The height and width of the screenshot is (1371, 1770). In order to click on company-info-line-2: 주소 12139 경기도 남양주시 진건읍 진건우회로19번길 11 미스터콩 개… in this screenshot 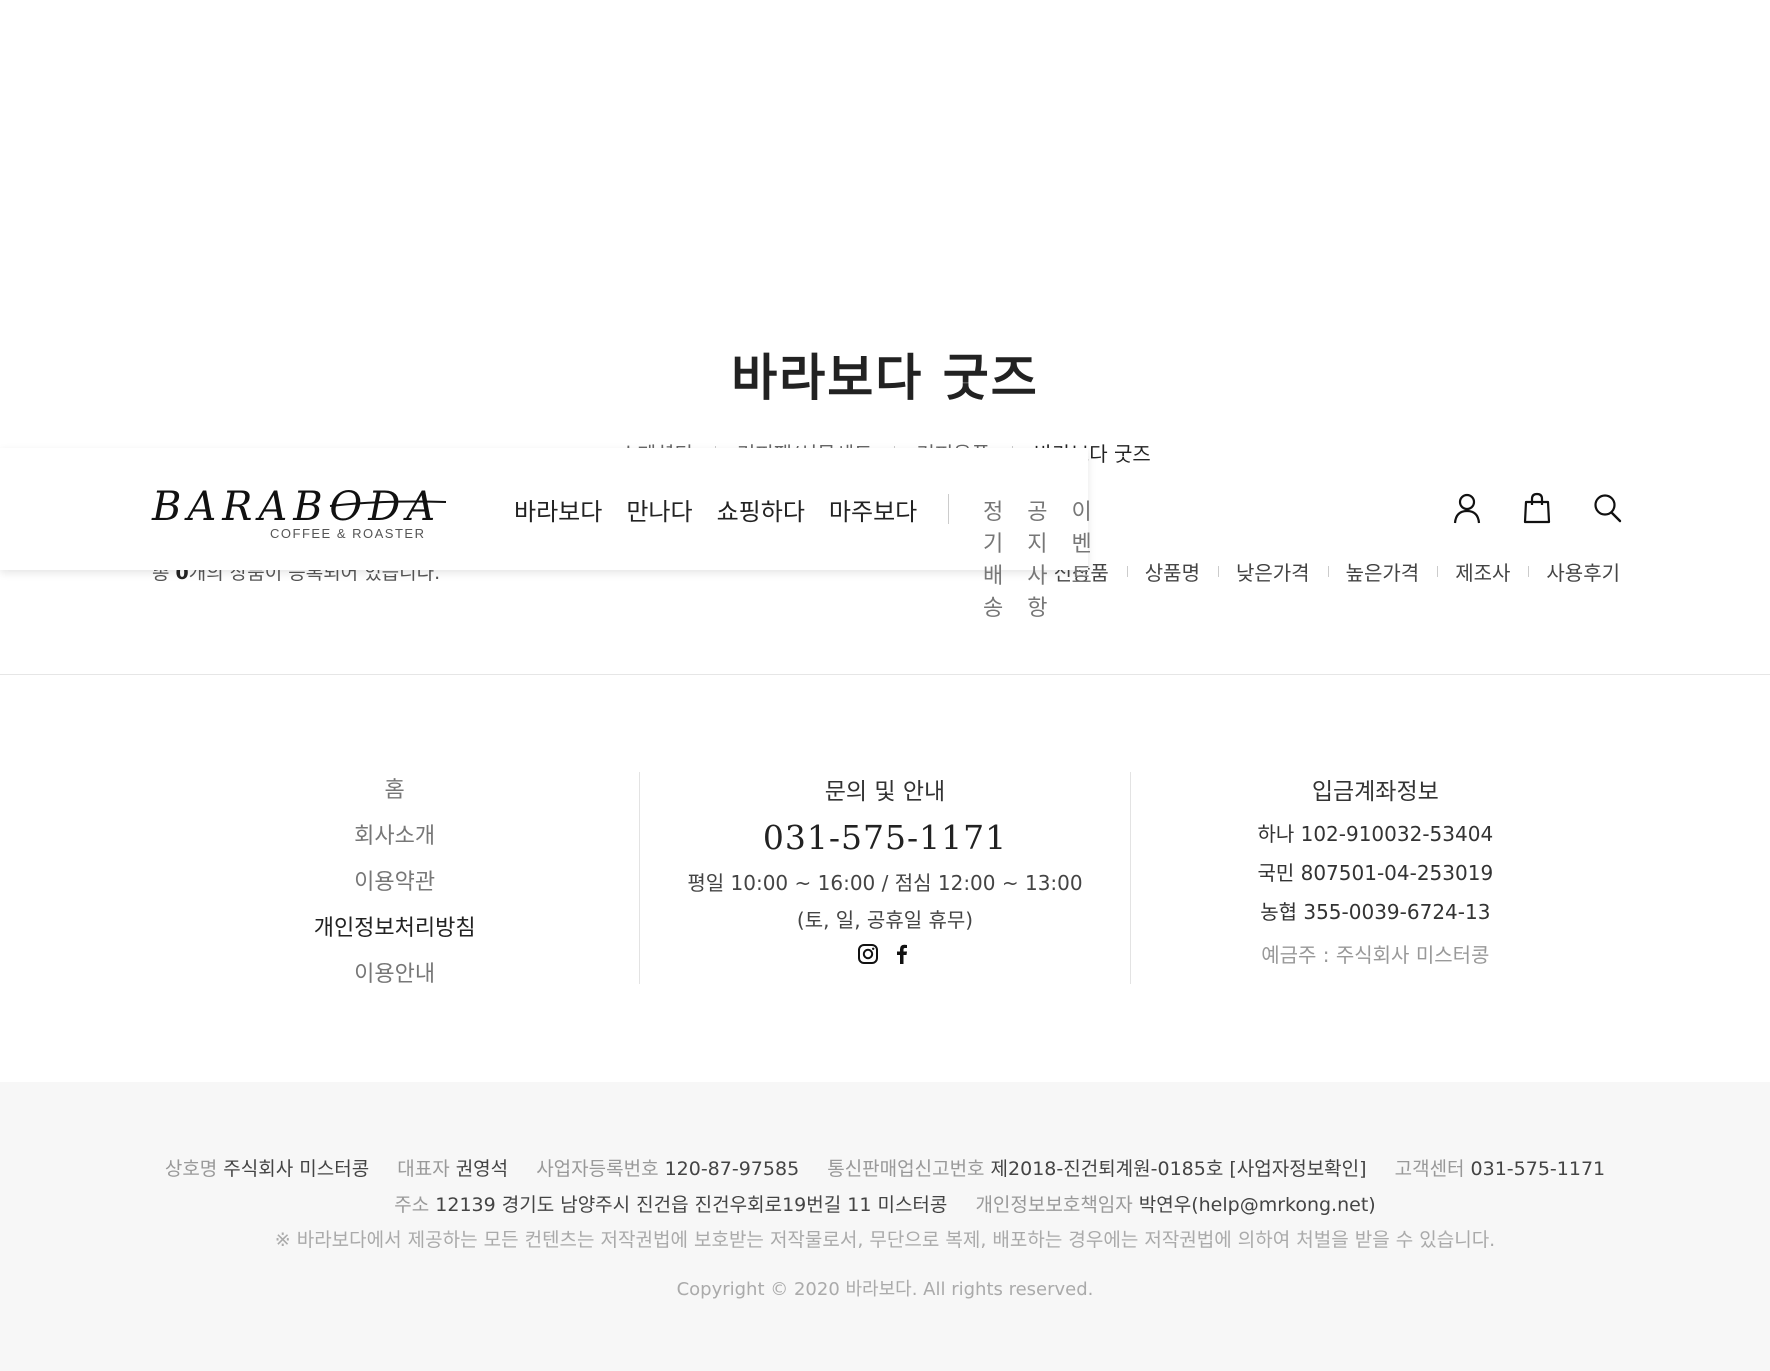, I will do `click(885, 1203)`.